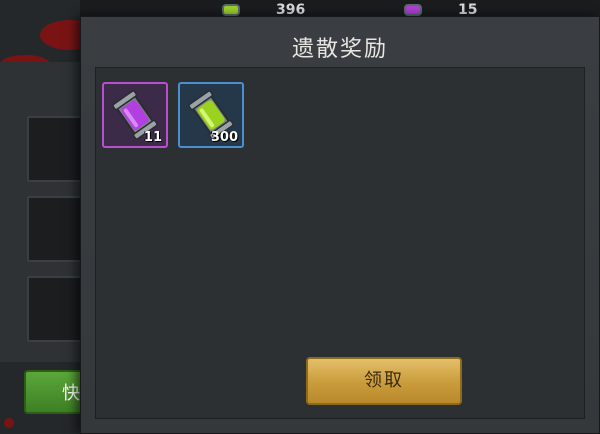  I want to click on reward-count: 11, so click(152, 137).